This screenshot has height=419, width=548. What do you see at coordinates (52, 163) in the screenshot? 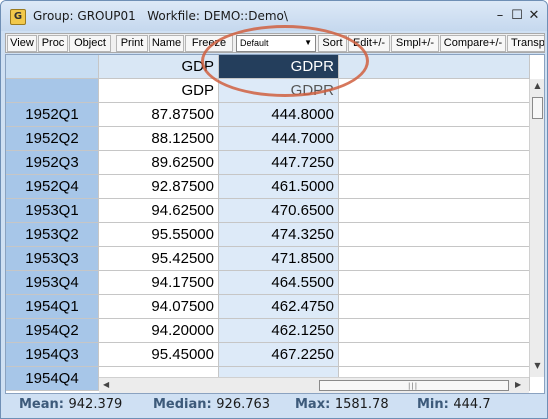
I see `row-label: 1952Q3` at bounding box center [52, 163].